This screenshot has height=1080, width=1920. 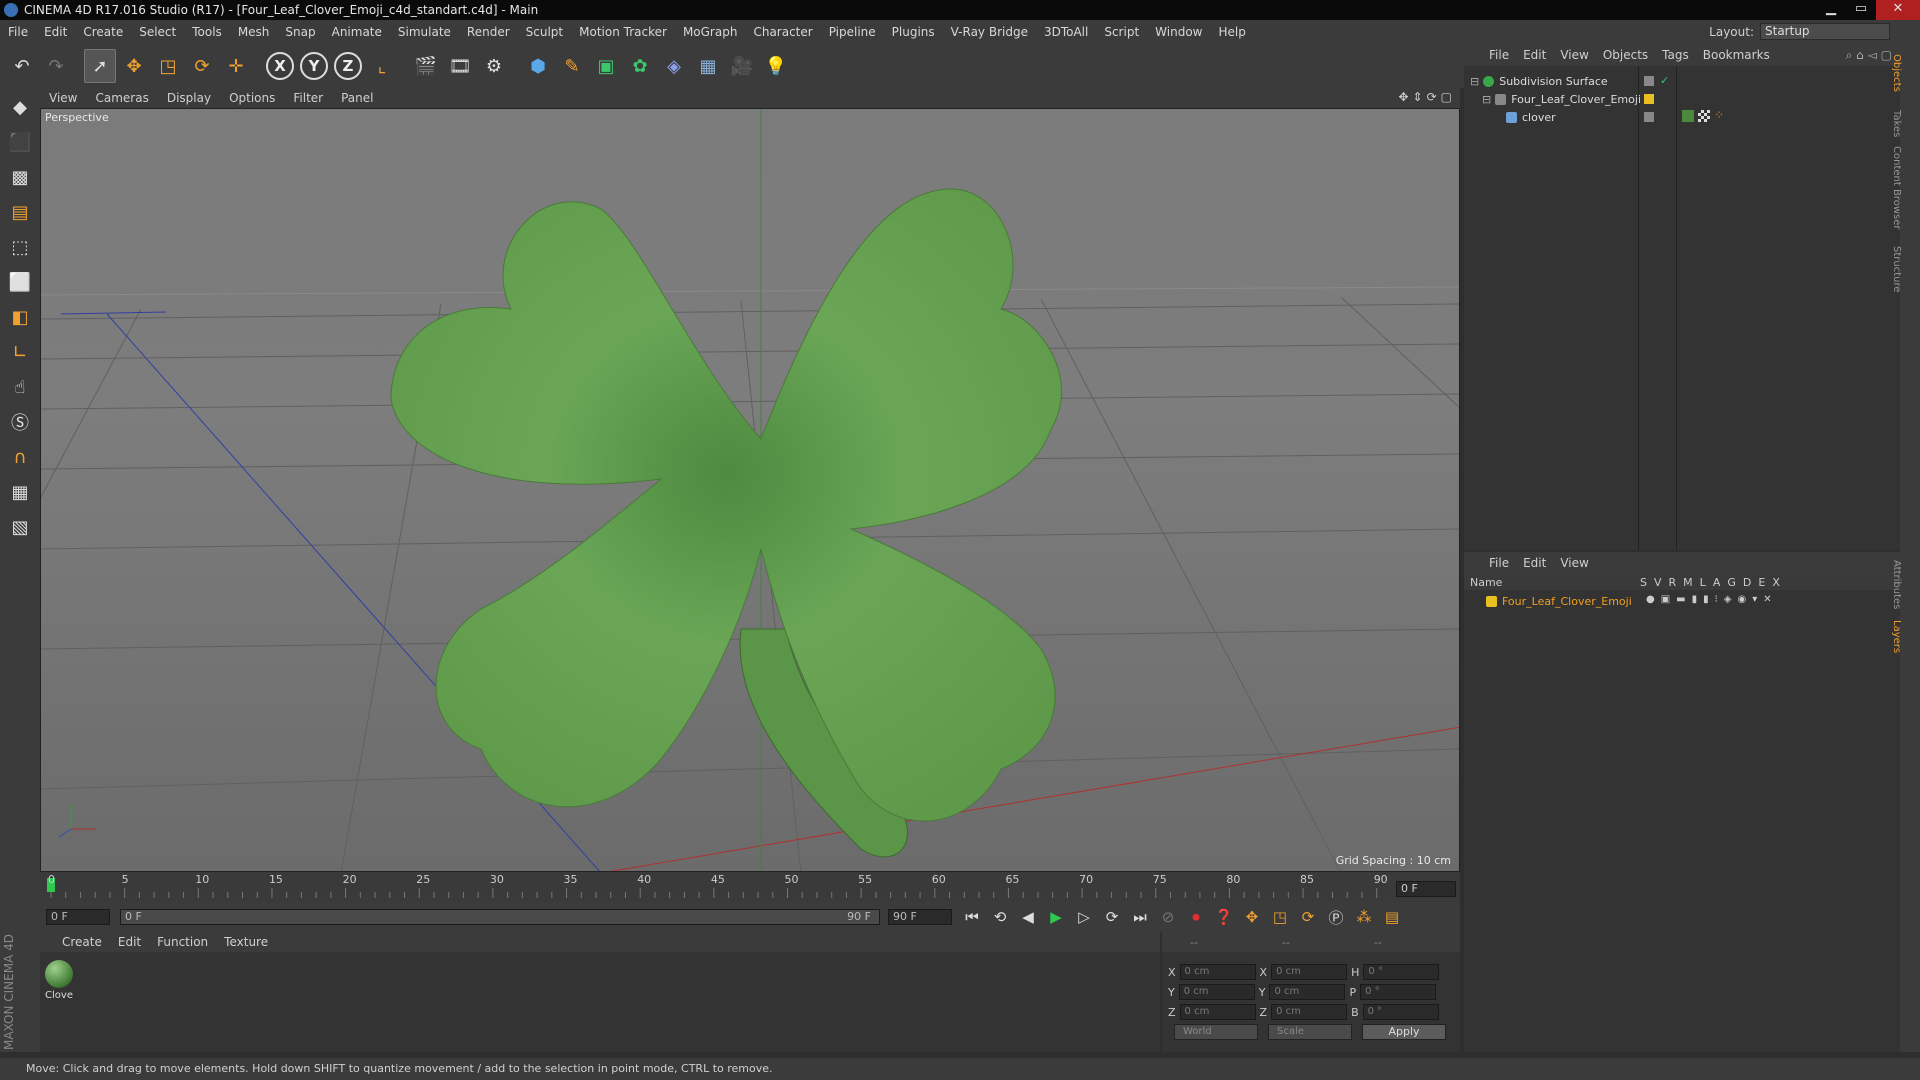 What do you see at coordinates (157, 32) in the screenshot?
I see `menu-select: Select` at bounding box center [157, 32].